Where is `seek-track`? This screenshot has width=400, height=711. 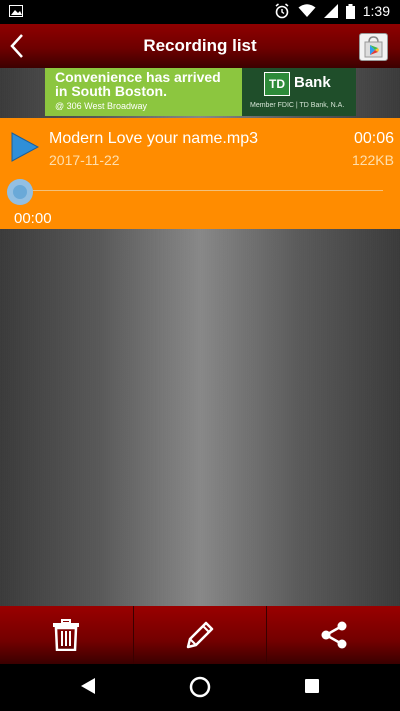 seek-track is located at coordinates (206, 190).